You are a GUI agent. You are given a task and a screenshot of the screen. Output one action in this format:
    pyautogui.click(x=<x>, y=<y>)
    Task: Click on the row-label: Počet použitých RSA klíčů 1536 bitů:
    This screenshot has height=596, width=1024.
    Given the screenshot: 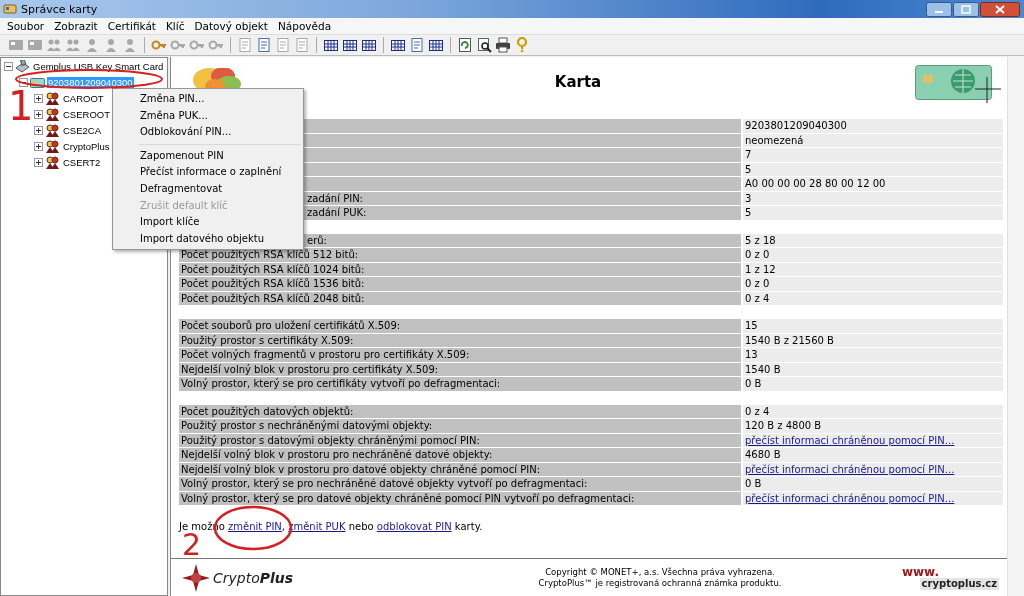 What is the action you would take?
    pyautogui.click(x=273, y=283)
    